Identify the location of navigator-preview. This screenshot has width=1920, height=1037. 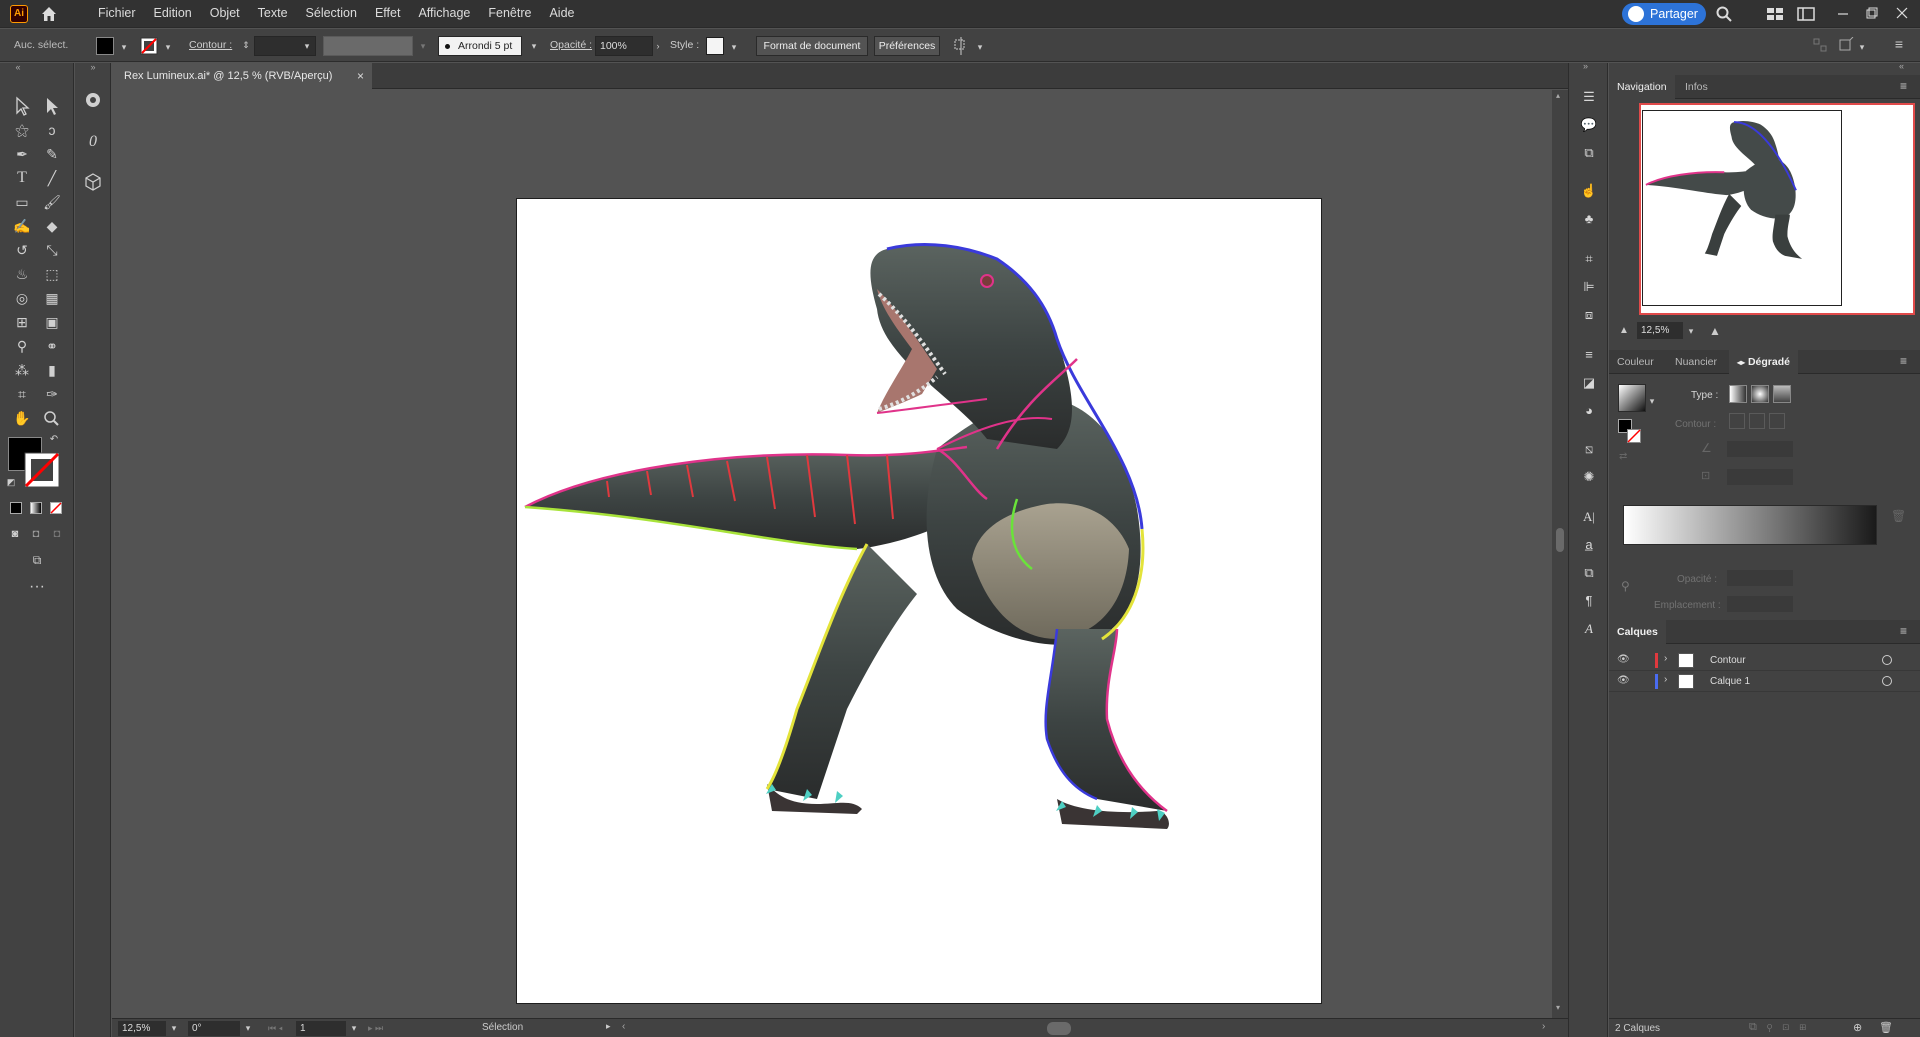
(1777, 209).